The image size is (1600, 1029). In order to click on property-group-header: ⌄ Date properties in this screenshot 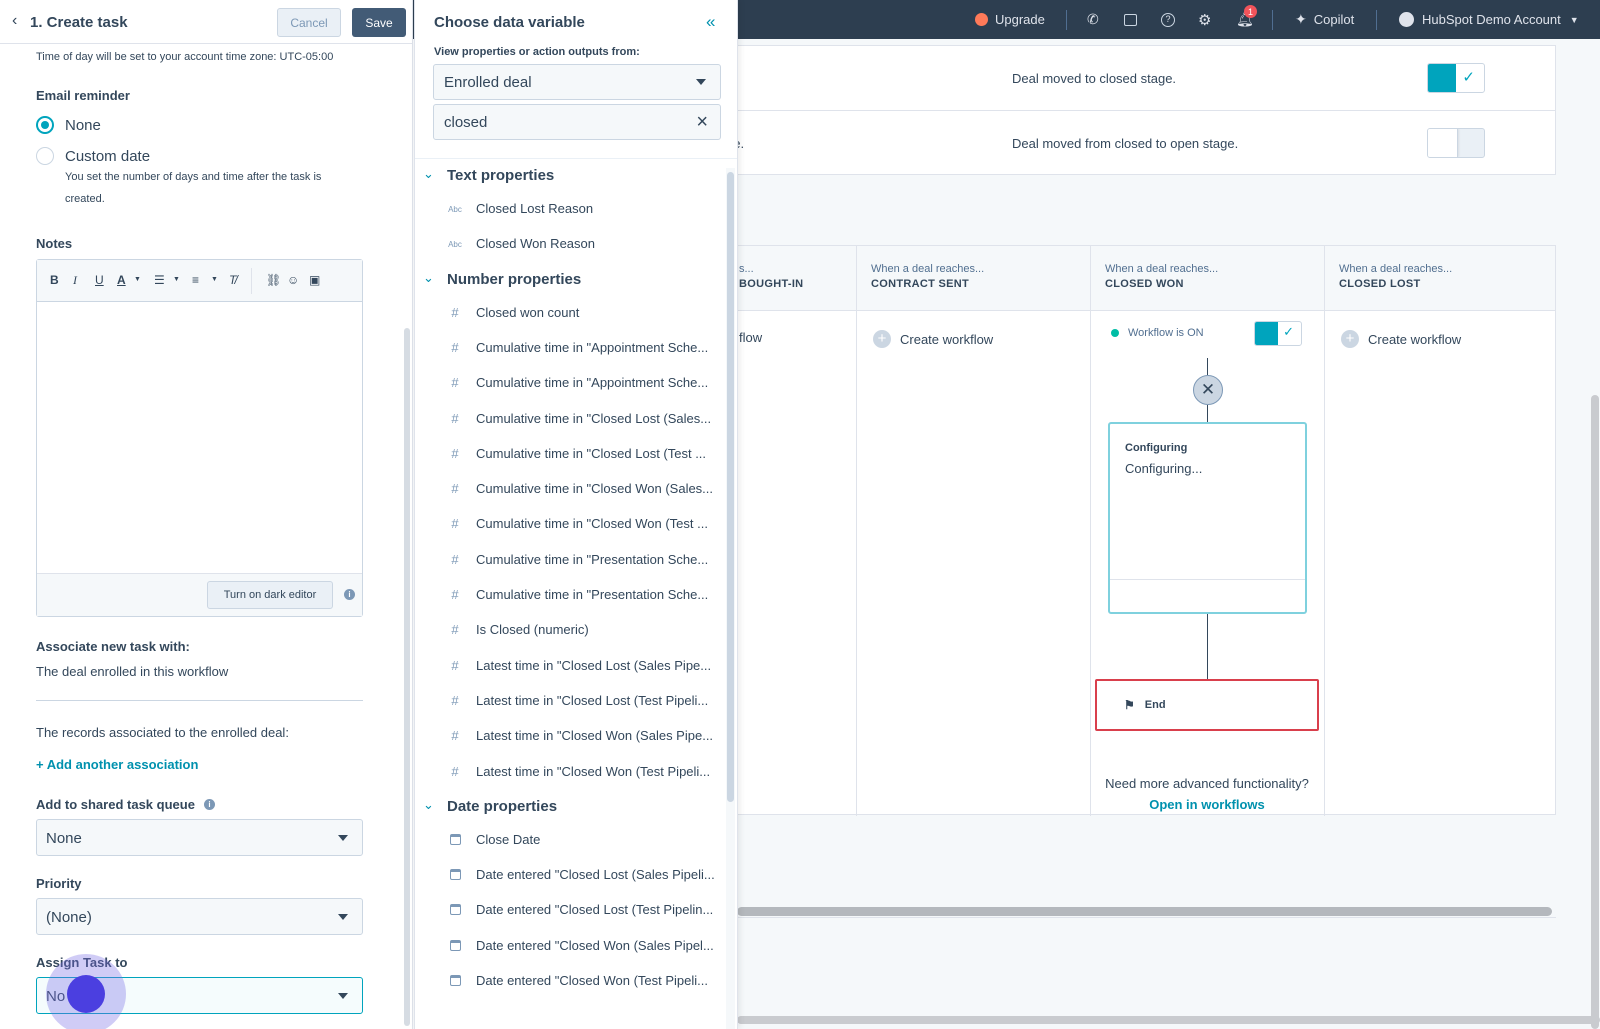, I will do `click(570, 806)`.